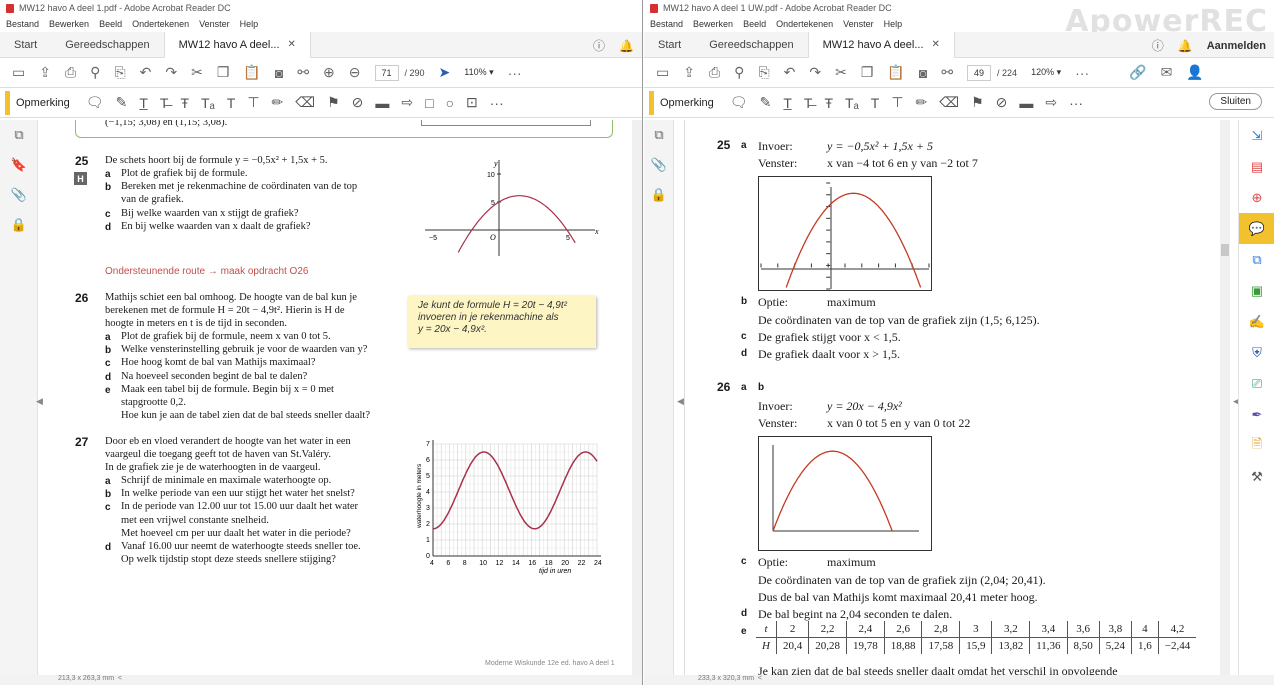  I want to click on scan-ocr-icon: ⎚, so click(1256, 383).